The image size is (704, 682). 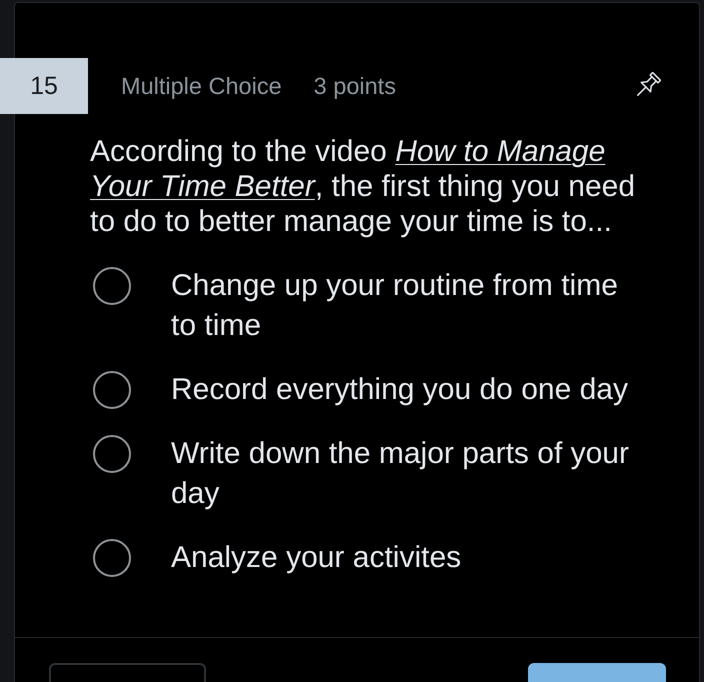 What do you see at coordinates (405, 474) in the screenshot?
I see `answer-text: Write down the major parts of your day` at bounding box center [405, 474].